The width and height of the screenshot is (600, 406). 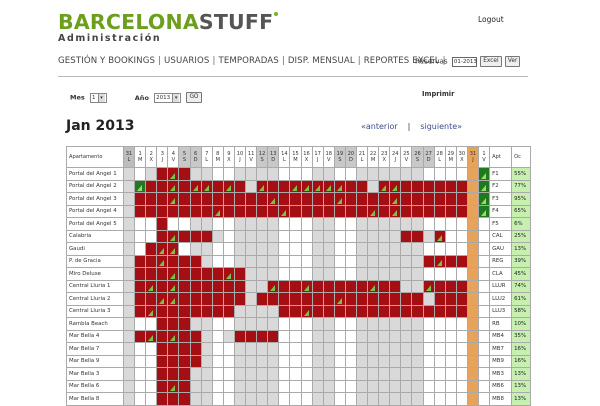 I want to click on apartment-name: Portal del Angel 4, so click(x=95, y=211).